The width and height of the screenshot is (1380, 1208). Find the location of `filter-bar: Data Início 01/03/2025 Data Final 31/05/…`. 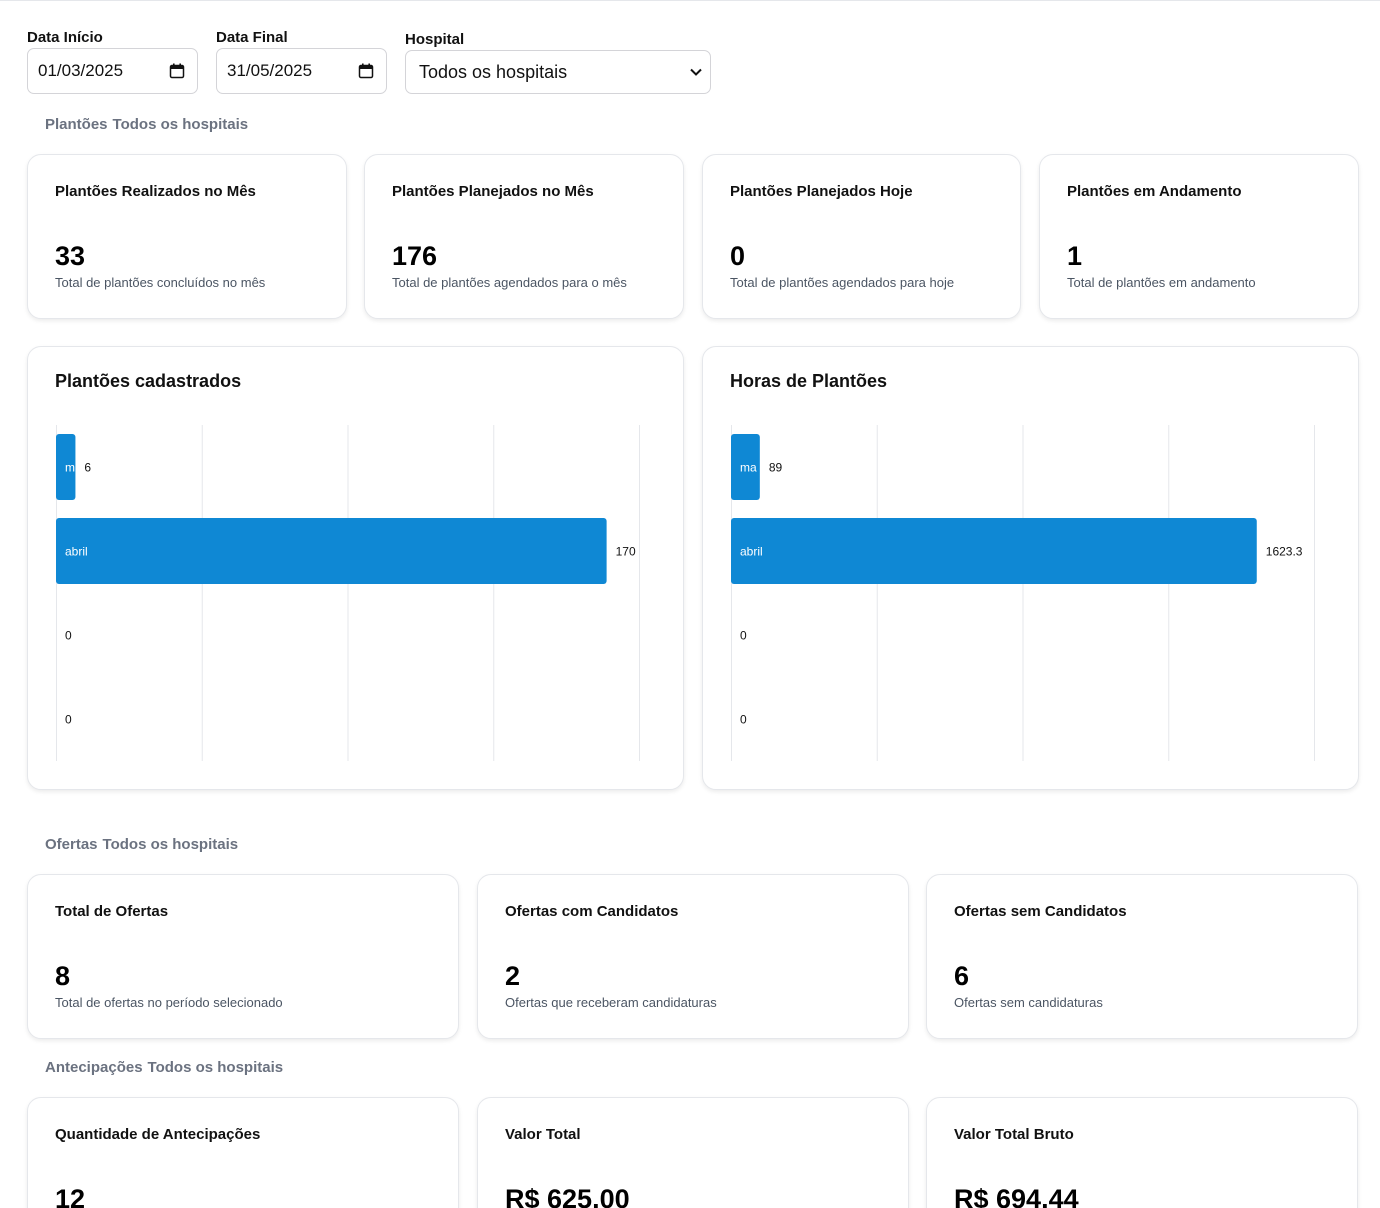

filter-bar: Data Início 01/03/2025 Data Final 31/05/… is located at coordinates (378, 61).